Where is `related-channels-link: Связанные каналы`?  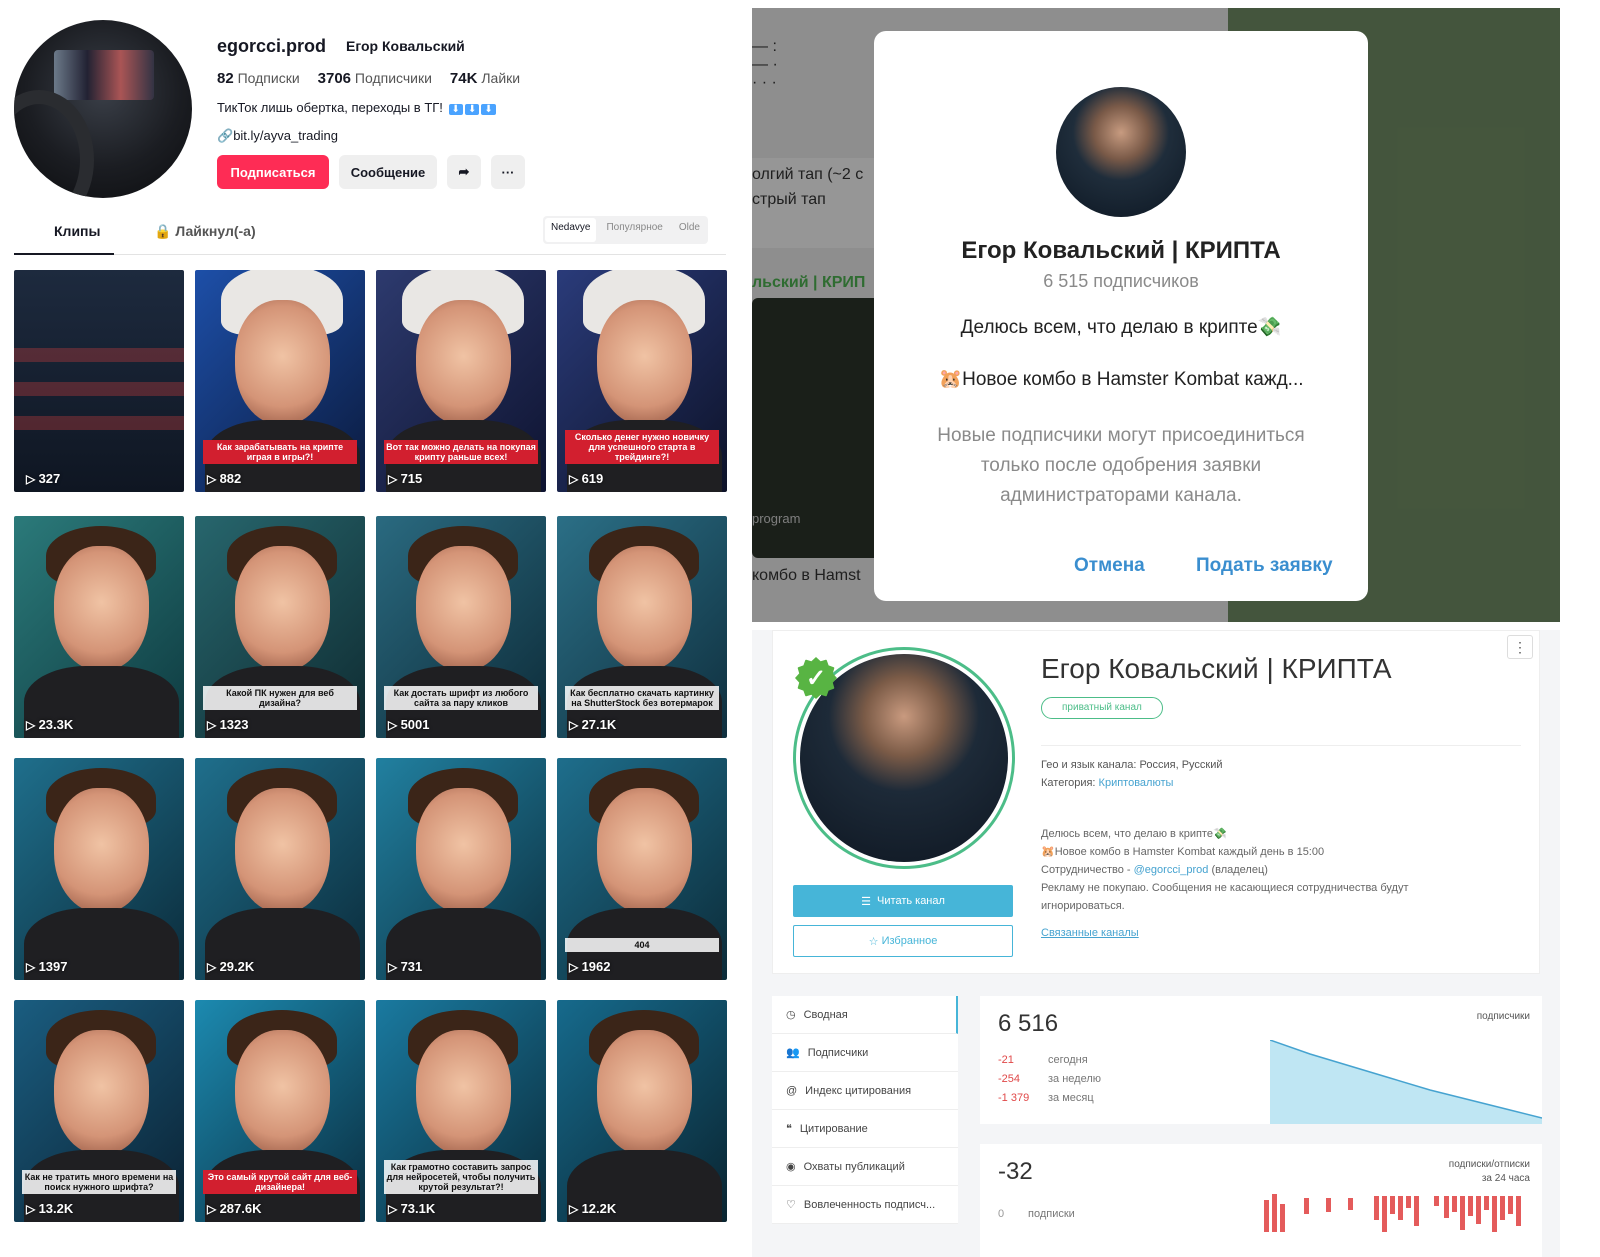
related-channels-link: Связанные каналы is located at coordinates (1090, 933).